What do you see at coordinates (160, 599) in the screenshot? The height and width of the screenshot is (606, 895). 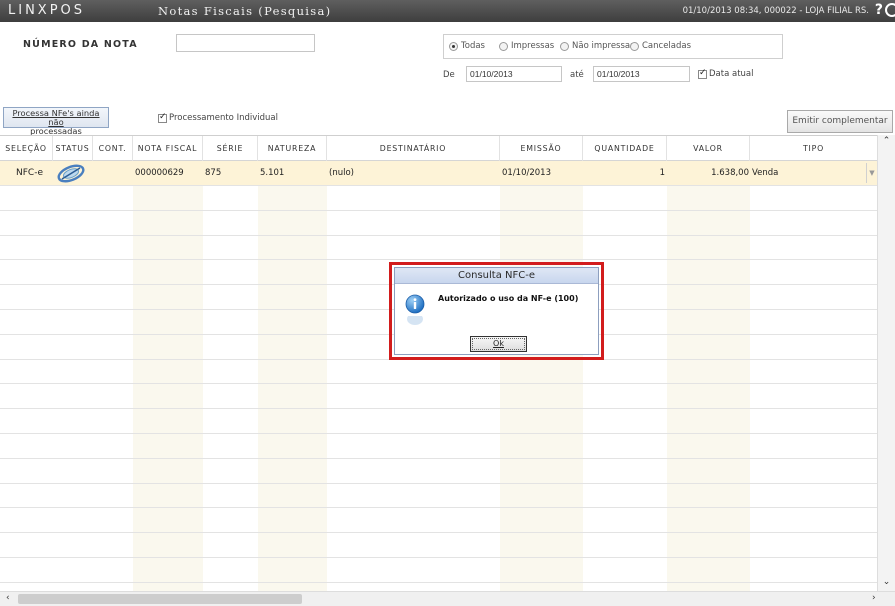 I see `horizontal-scroll-thumb` at bounding box center [160, 599].